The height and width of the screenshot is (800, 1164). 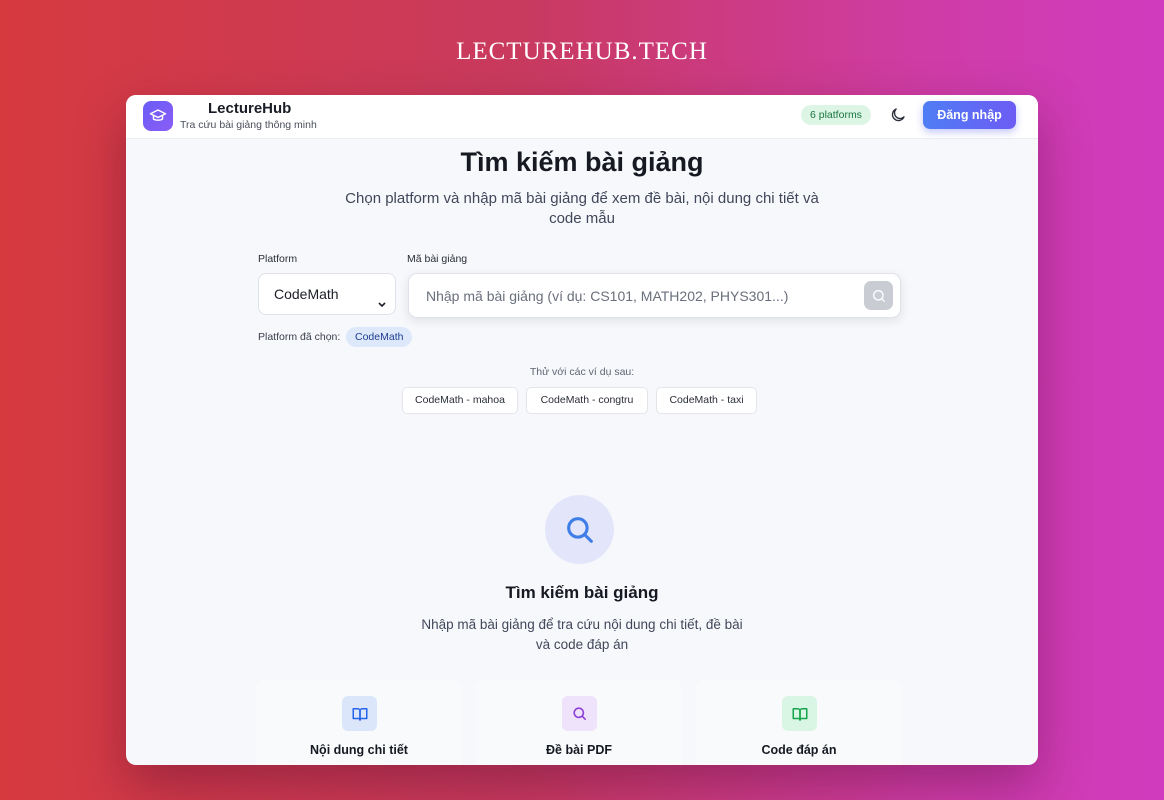 I want to click on login-button: Đăng nhập, so click(x=969, y=115).